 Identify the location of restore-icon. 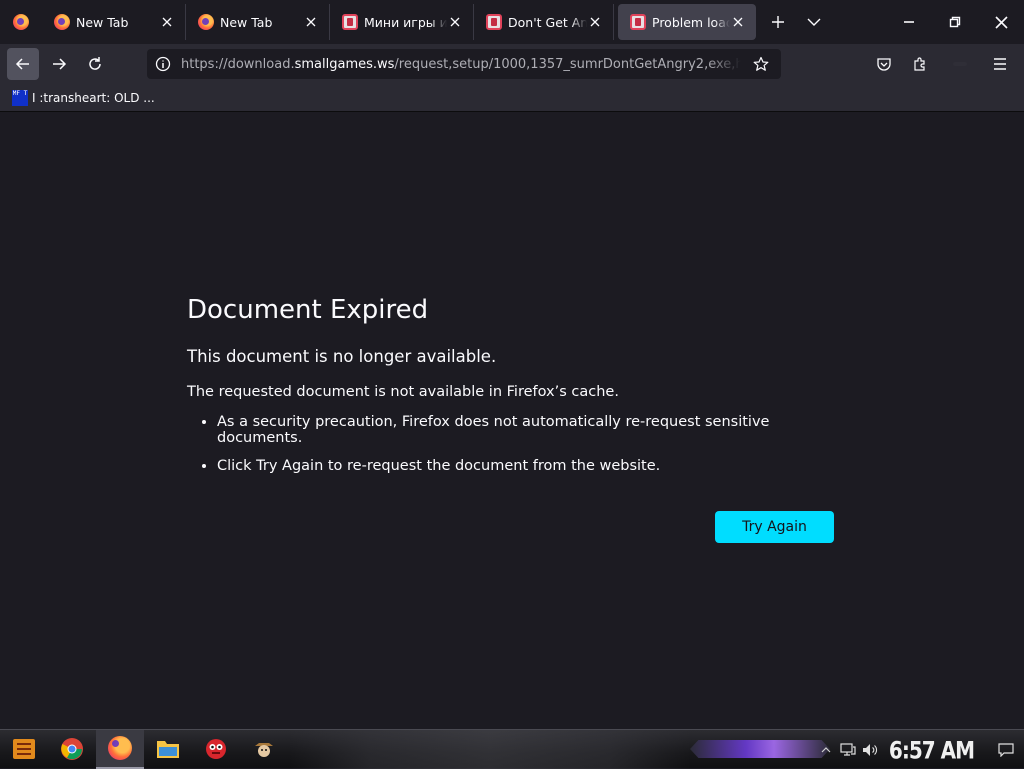
(955, 22).